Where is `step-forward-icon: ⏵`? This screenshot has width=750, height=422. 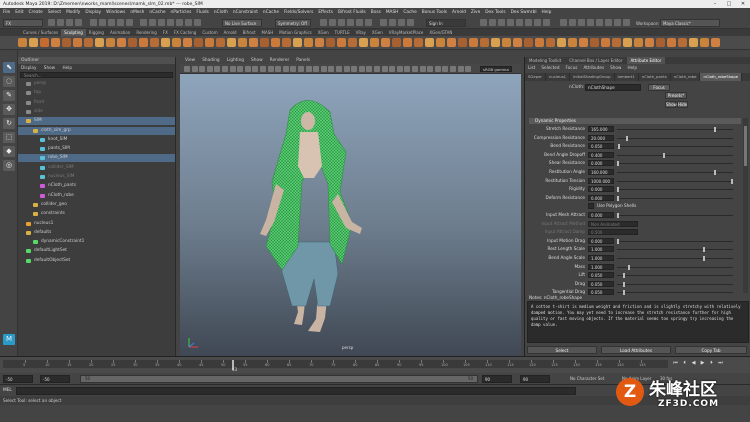 step-forward-icon: ⏵ is located at coordinates (711, 363).